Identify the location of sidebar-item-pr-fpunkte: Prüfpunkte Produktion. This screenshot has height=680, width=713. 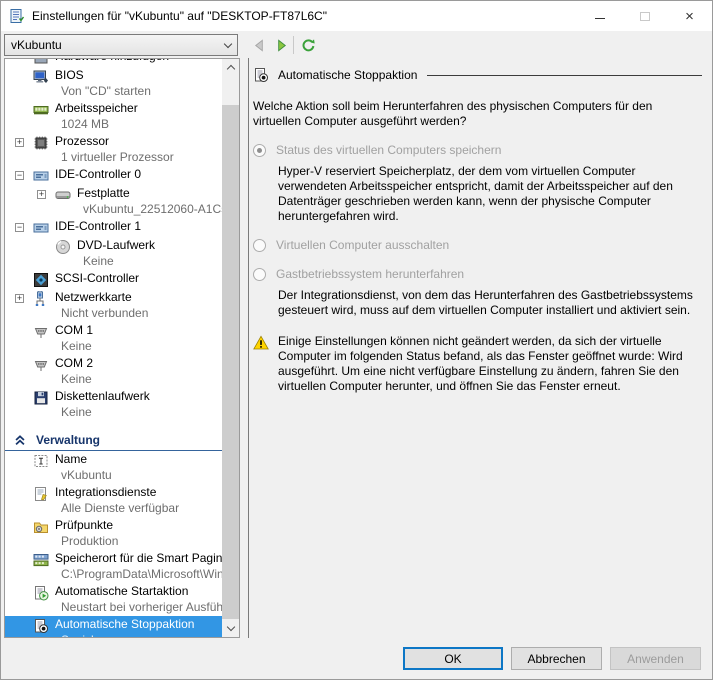
(113, 533).